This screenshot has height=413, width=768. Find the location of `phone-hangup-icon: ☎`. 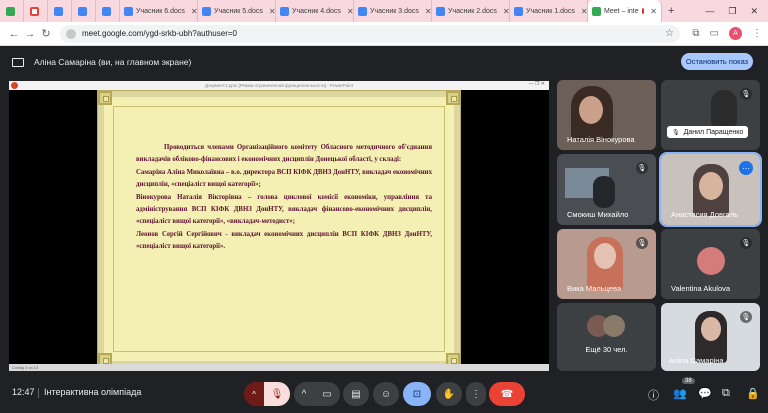

phone-hangup-icon: ☎ is located at coordinates (507, 394).